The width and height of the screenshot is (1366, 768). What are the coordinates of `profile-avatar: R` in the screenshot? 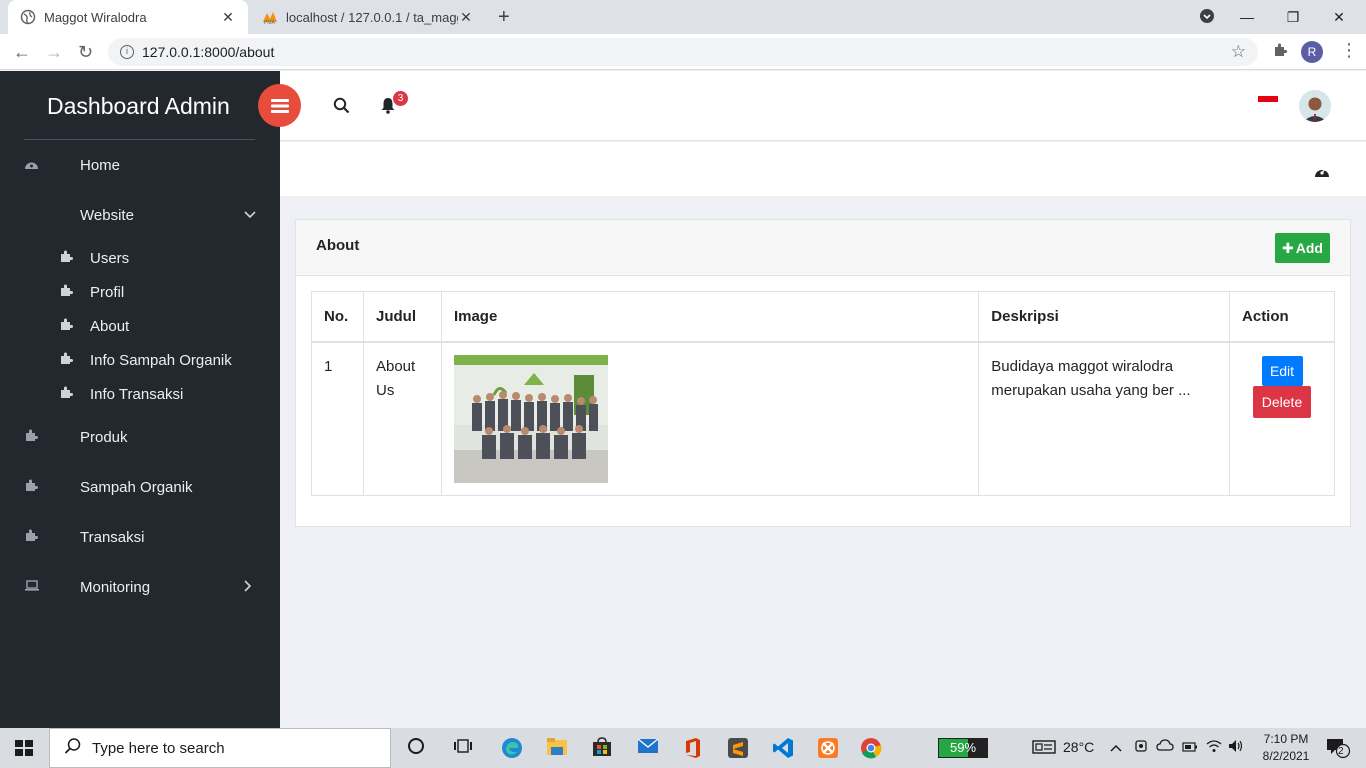 It's located at (1312, 52).